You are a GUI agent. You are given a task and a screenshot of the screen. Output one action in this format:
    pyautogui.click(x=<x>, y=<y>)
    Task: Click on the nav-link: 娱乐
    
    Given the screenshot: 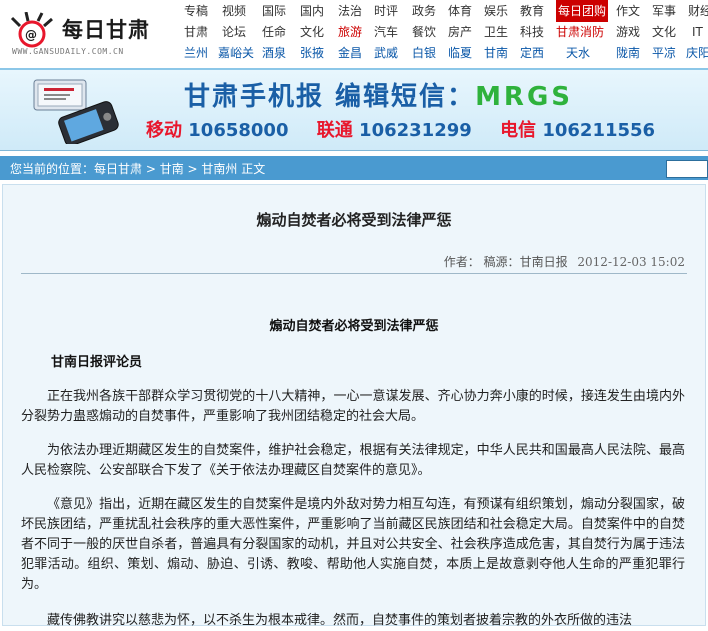 What is the action you would take?
    pyautogui.click(x=496, y=11)
    